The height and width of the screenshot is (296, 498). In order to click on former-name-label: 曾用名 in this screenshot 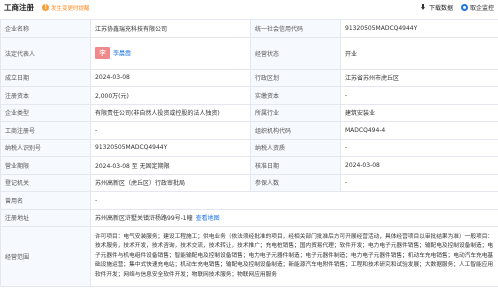, I will do `click(45, 200)`.